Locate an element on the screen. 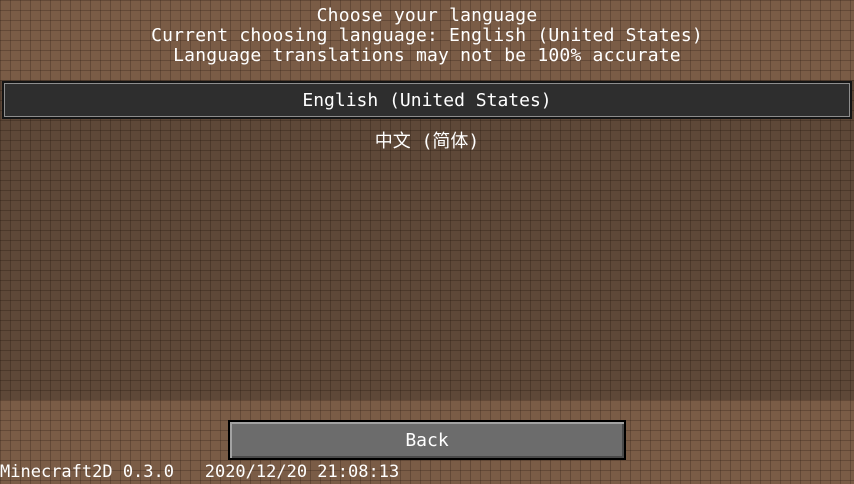 Image resolution: width=854 pixels, height=484 pixels. back-button: Back is located at coordinates (427, 440).